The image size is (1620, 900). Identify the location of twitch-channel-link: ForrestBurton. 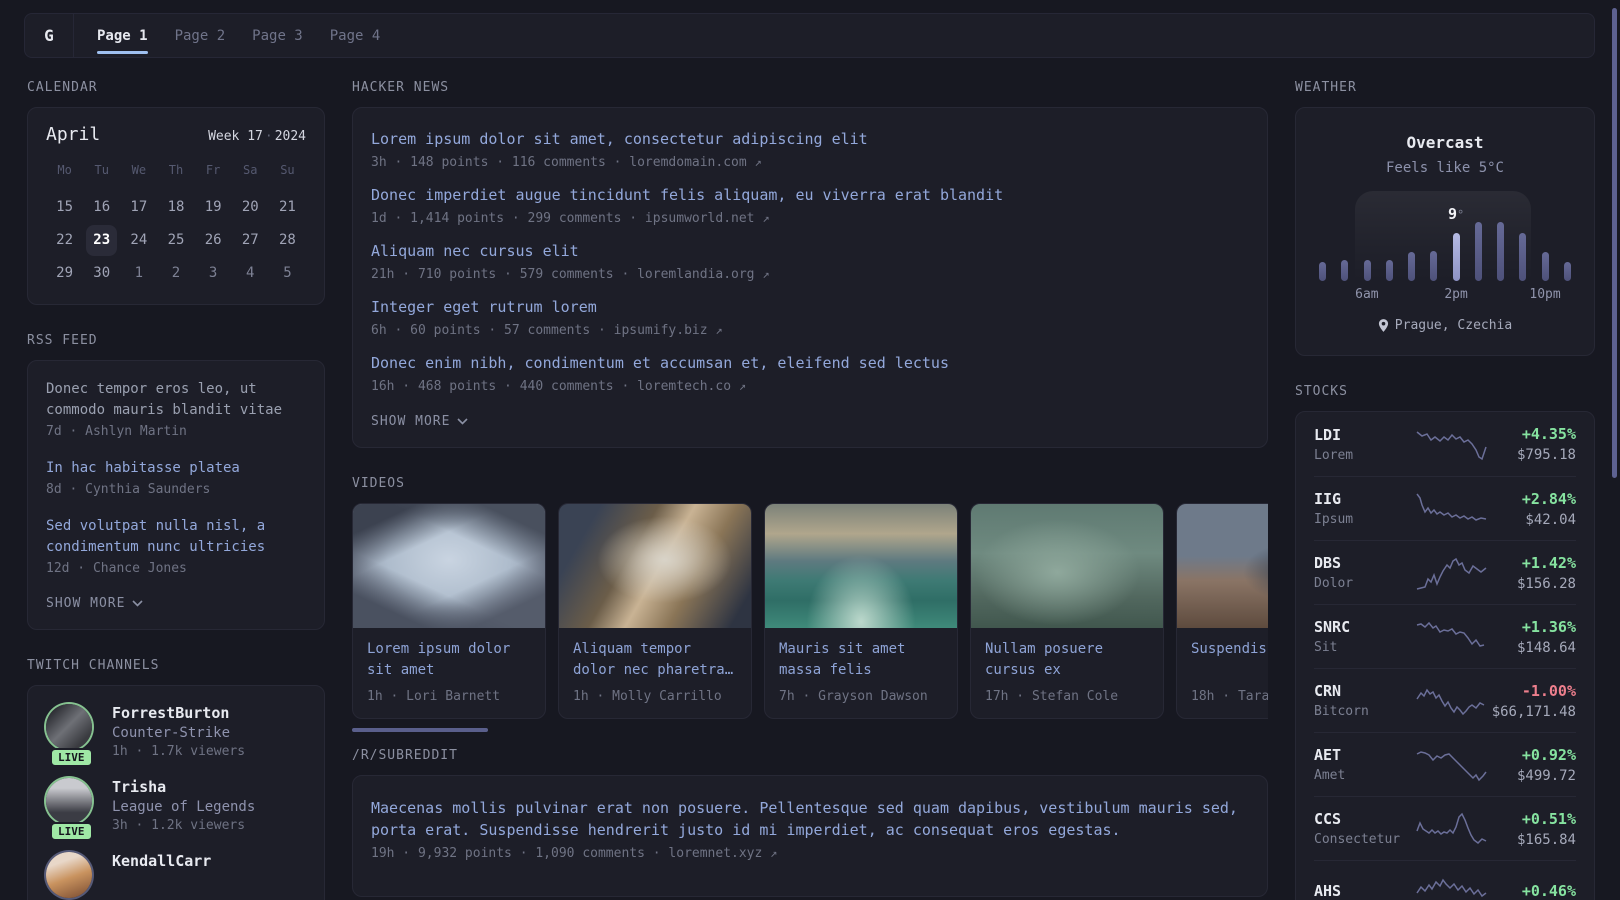
(170, 713).